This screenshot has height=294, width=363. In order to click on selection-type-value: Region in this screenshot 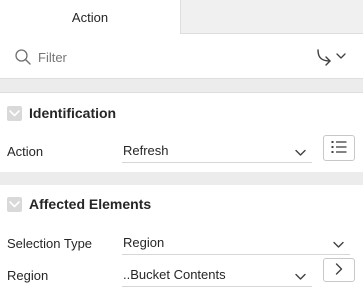, I will do `click(144, 242)`.